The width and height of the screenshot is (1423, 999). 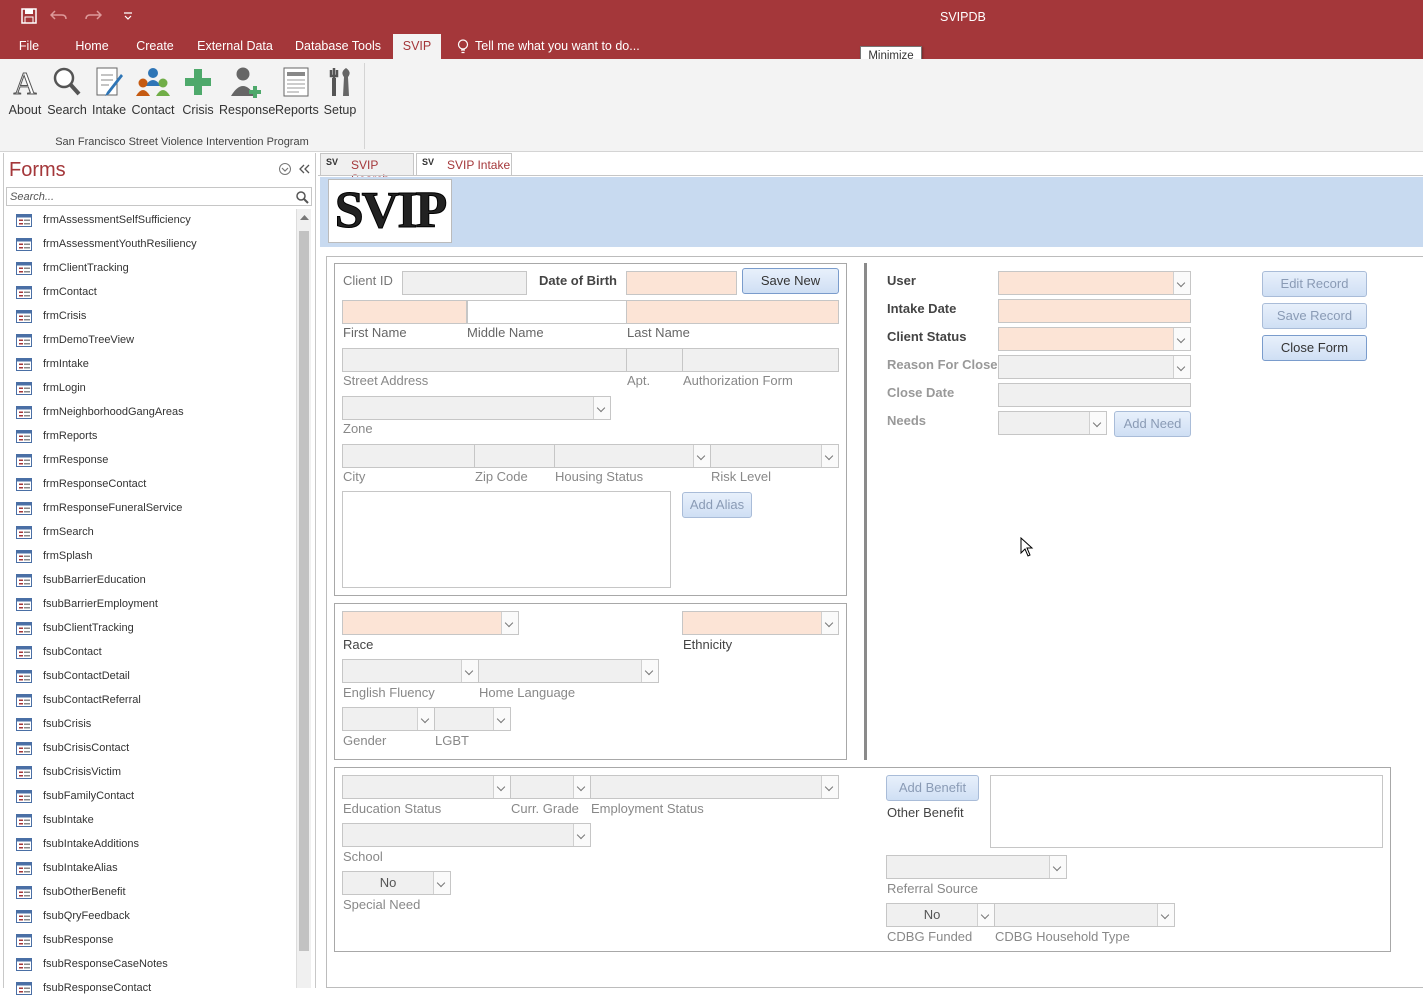 I want to click on navpane-scrollbar, so click(x=303, y=598).